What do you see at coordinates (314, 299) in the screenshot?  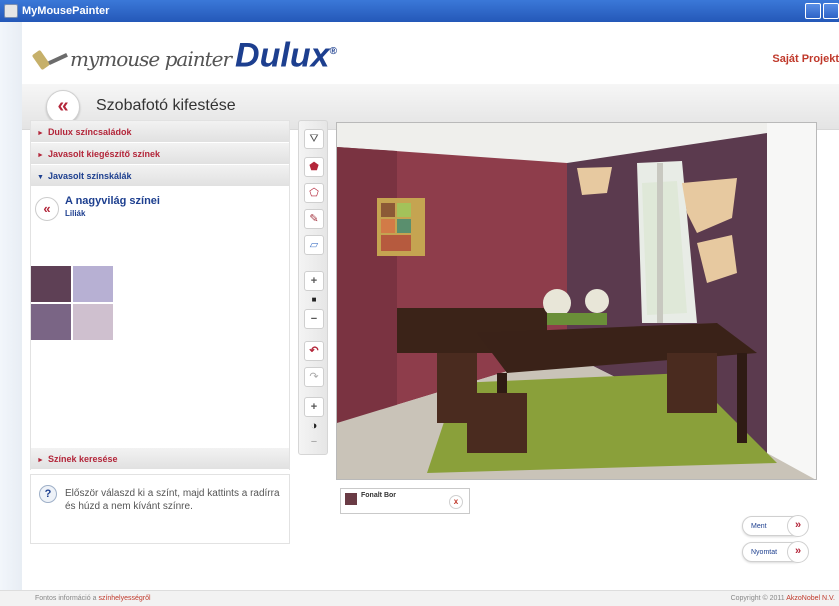 I see `brush-size-icon: ■` at bounding box center [314, 299].